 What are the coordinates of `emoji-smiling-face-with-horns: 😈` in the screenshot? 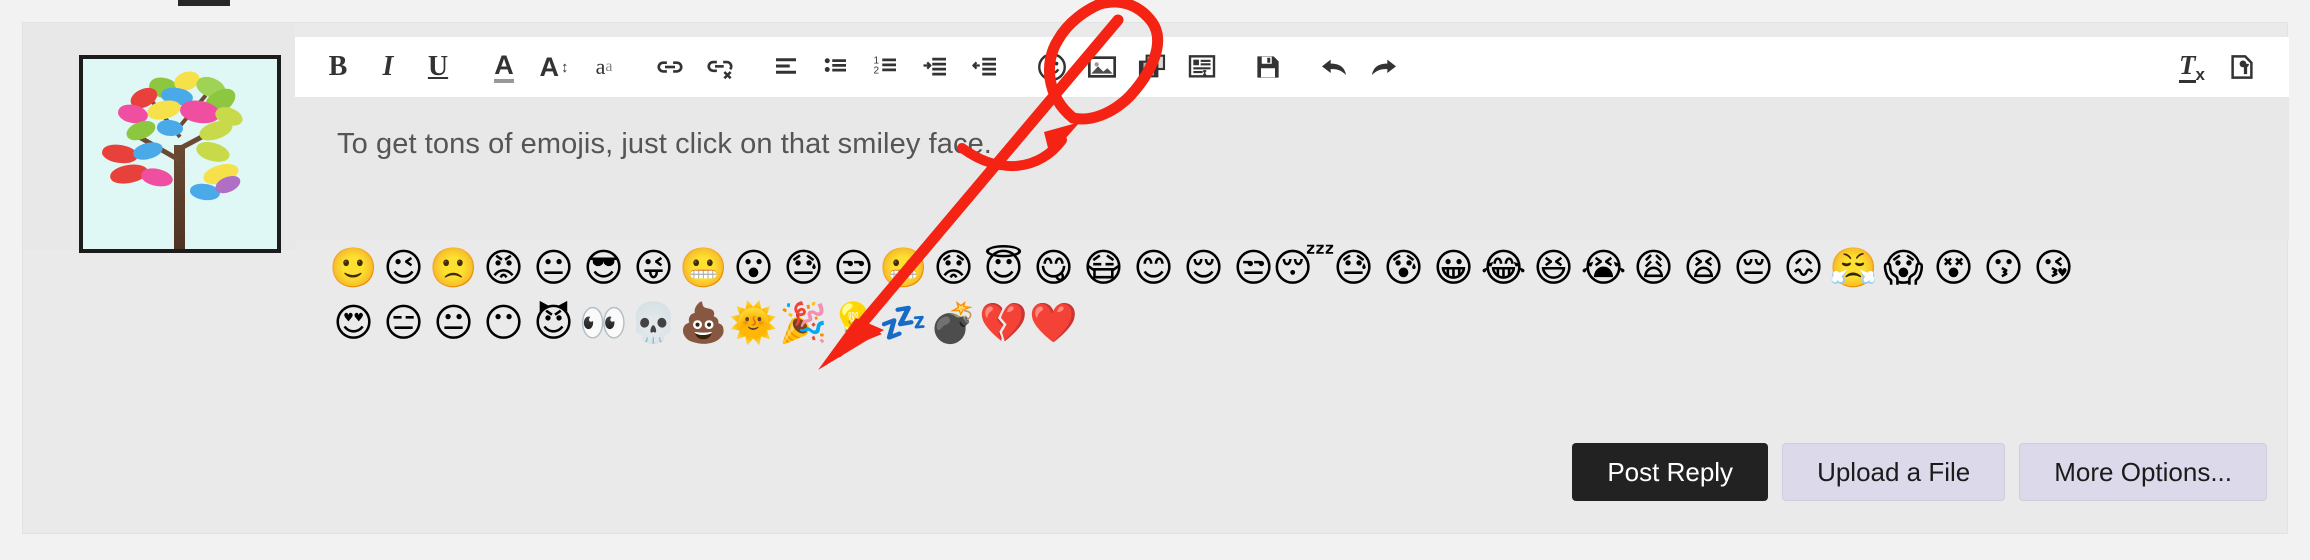 It's located at (553, 324).